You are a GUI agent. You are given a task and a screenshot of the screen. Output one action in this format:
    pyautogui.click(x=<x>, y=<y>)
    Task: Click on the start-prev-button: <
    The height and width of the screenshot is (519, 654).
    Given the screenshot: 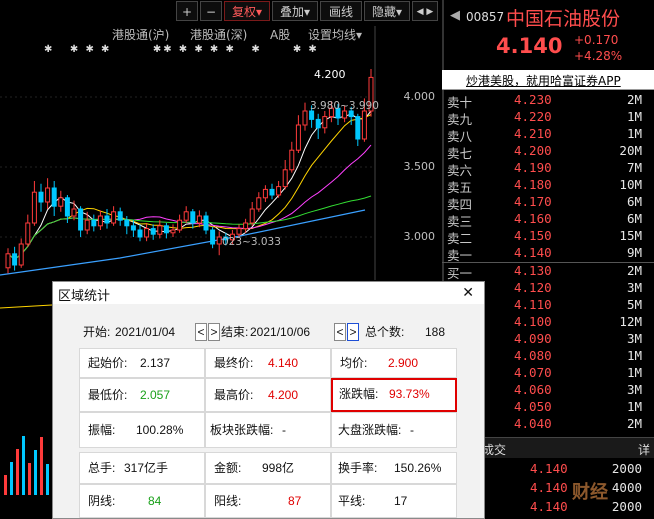 What is the action you would take?
    pyautogui.click(x=201, y=332)
    